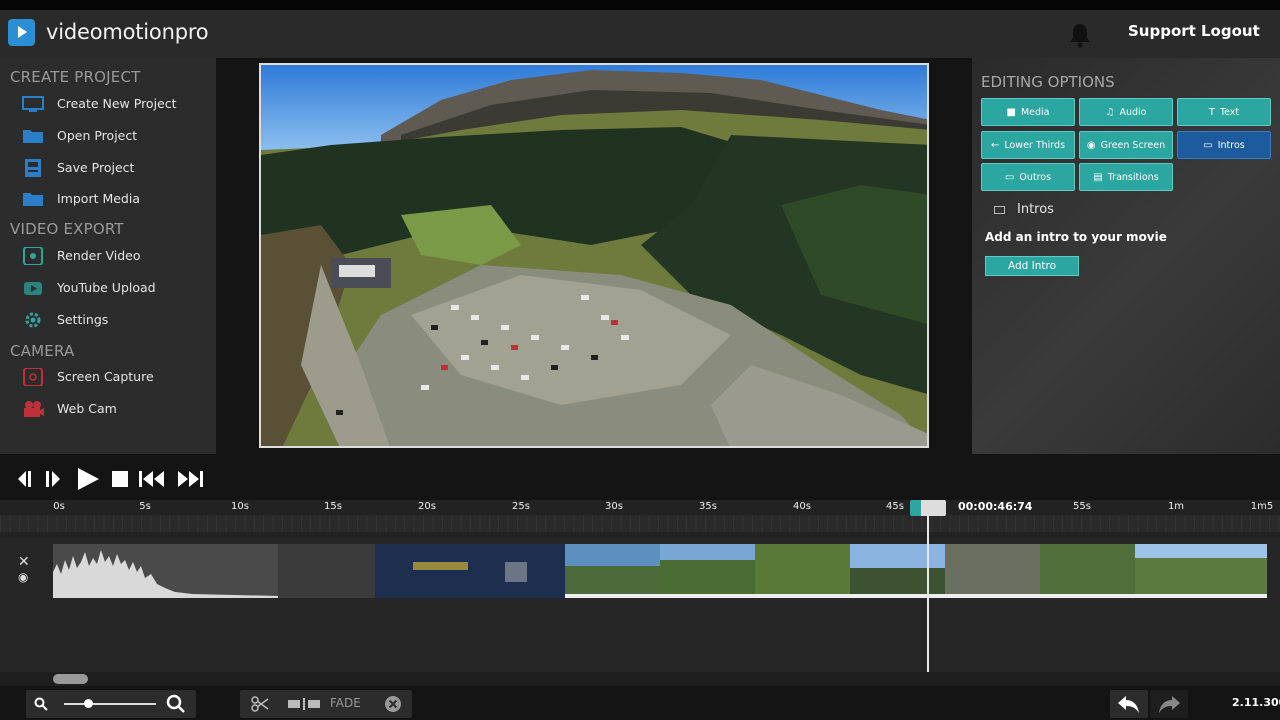  What do you see at coordinates (53, 479) in the screenshot?
I see `frame-forward-icon` at bounding box center [53, 479].